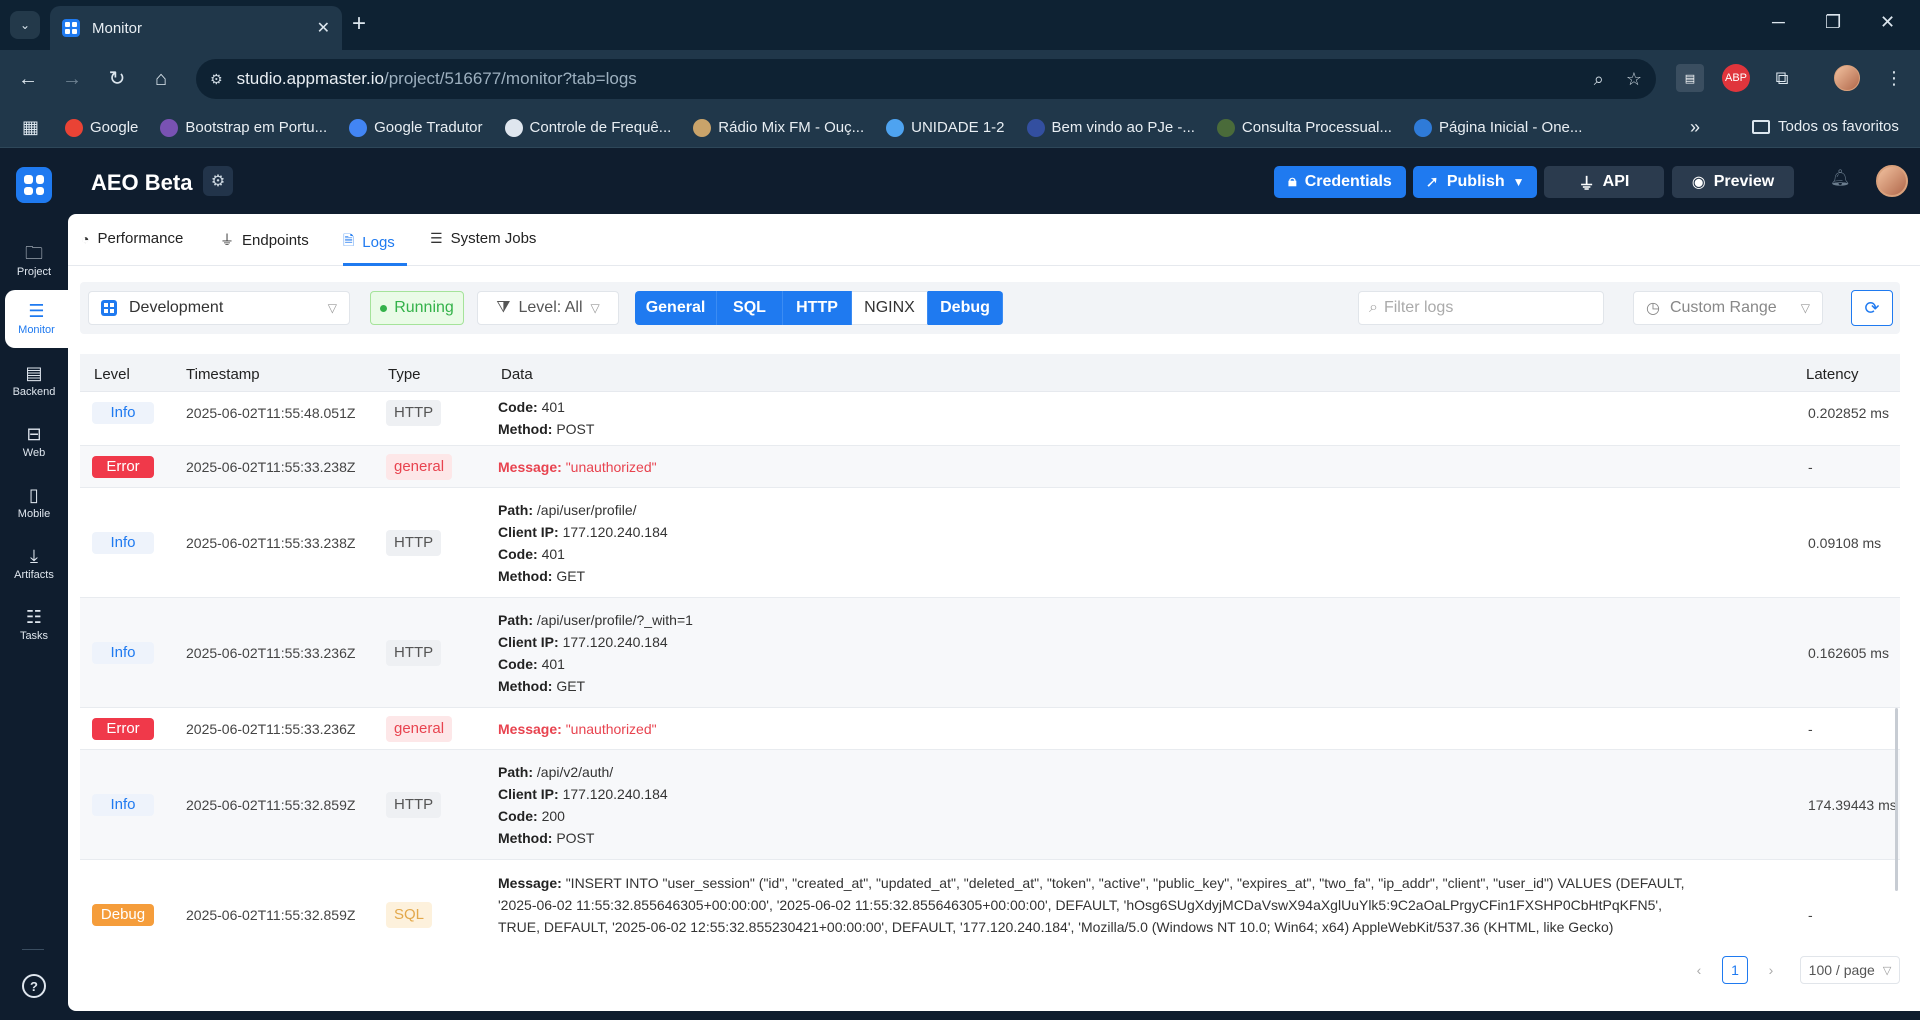  What do you see at coordinates (965, 308) in the screenshot?
I see `toggle-debug: Debug` at bounding box center [965, 308].